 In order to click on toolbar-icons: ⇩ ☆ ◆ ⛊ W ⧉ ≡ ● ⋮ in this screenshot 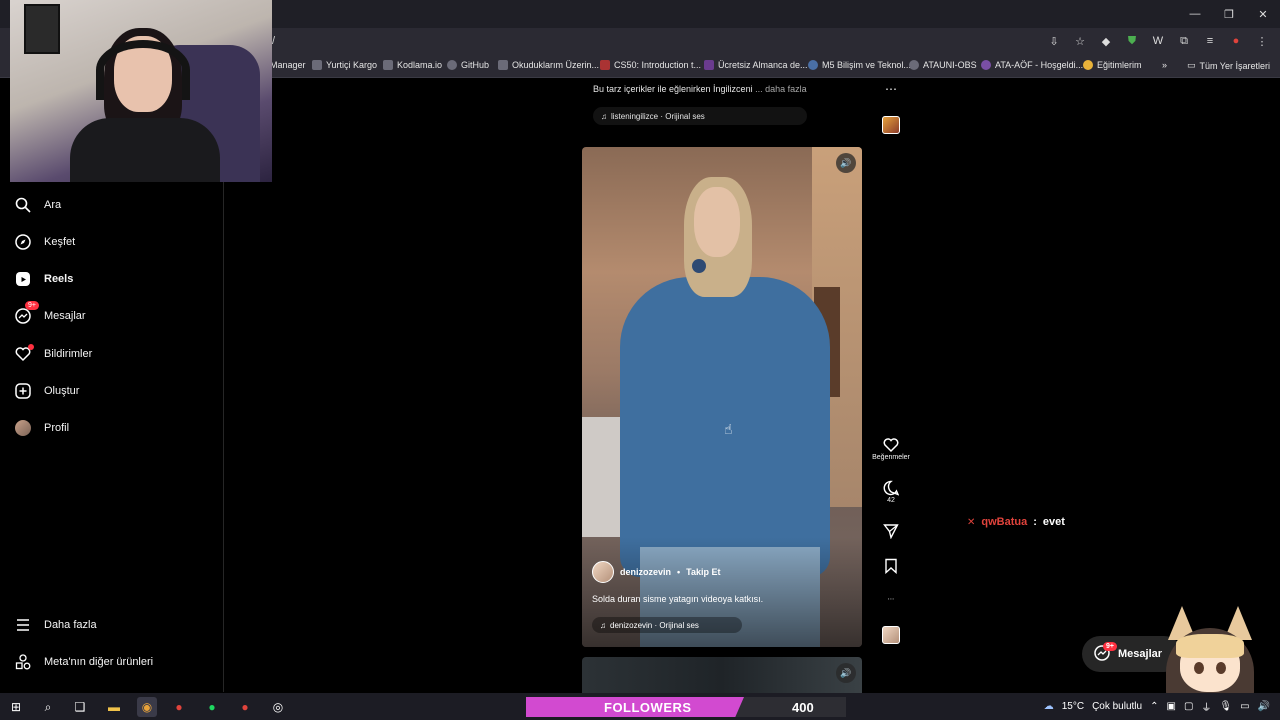, I will do `click(1158, 41)`.